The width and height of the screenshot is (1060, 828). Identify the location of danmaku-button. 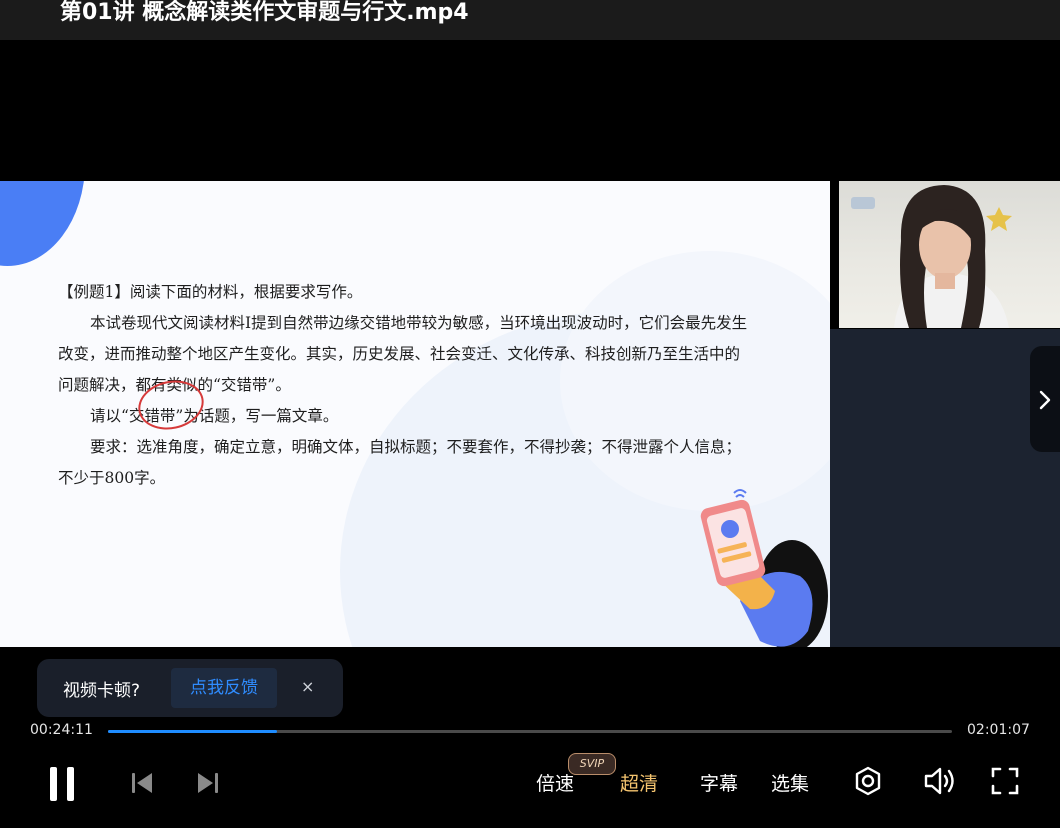
(868, 783).